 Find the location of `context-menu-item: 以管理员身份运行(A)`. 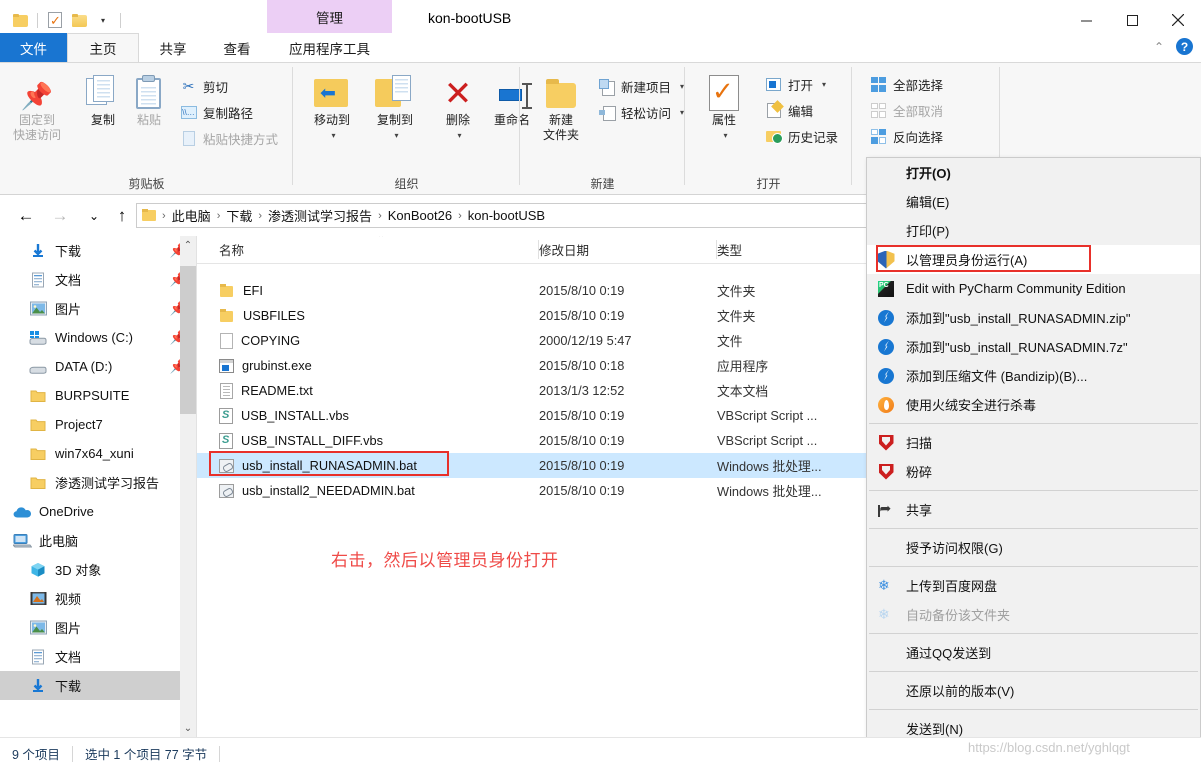

context-menu-item: 以管理员身份运行(A) is located at coordinates (1033, 259).